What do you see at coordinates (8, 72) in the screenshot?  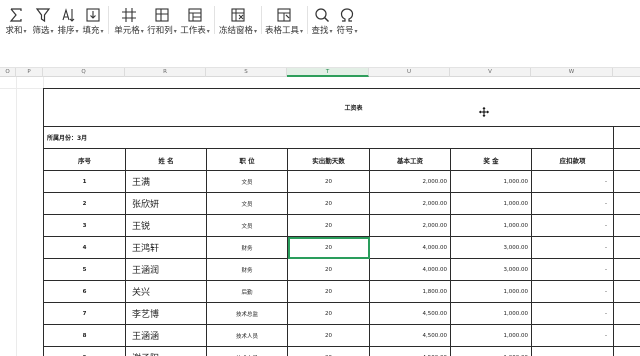 I see `column-header: O` at bounding box center [8, 72].